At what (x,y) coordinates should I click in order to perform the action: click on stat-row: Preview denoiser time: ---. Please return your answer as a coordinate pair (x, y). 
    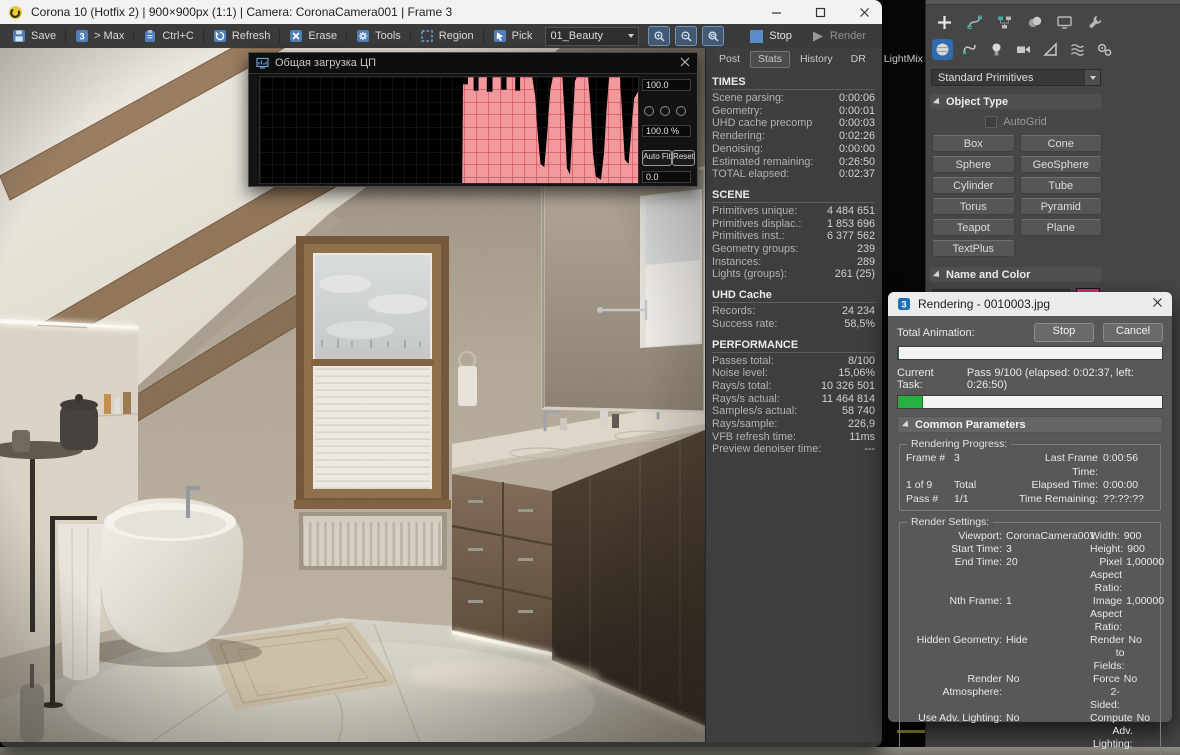
    Looking at the image, I should click on (793, 449).